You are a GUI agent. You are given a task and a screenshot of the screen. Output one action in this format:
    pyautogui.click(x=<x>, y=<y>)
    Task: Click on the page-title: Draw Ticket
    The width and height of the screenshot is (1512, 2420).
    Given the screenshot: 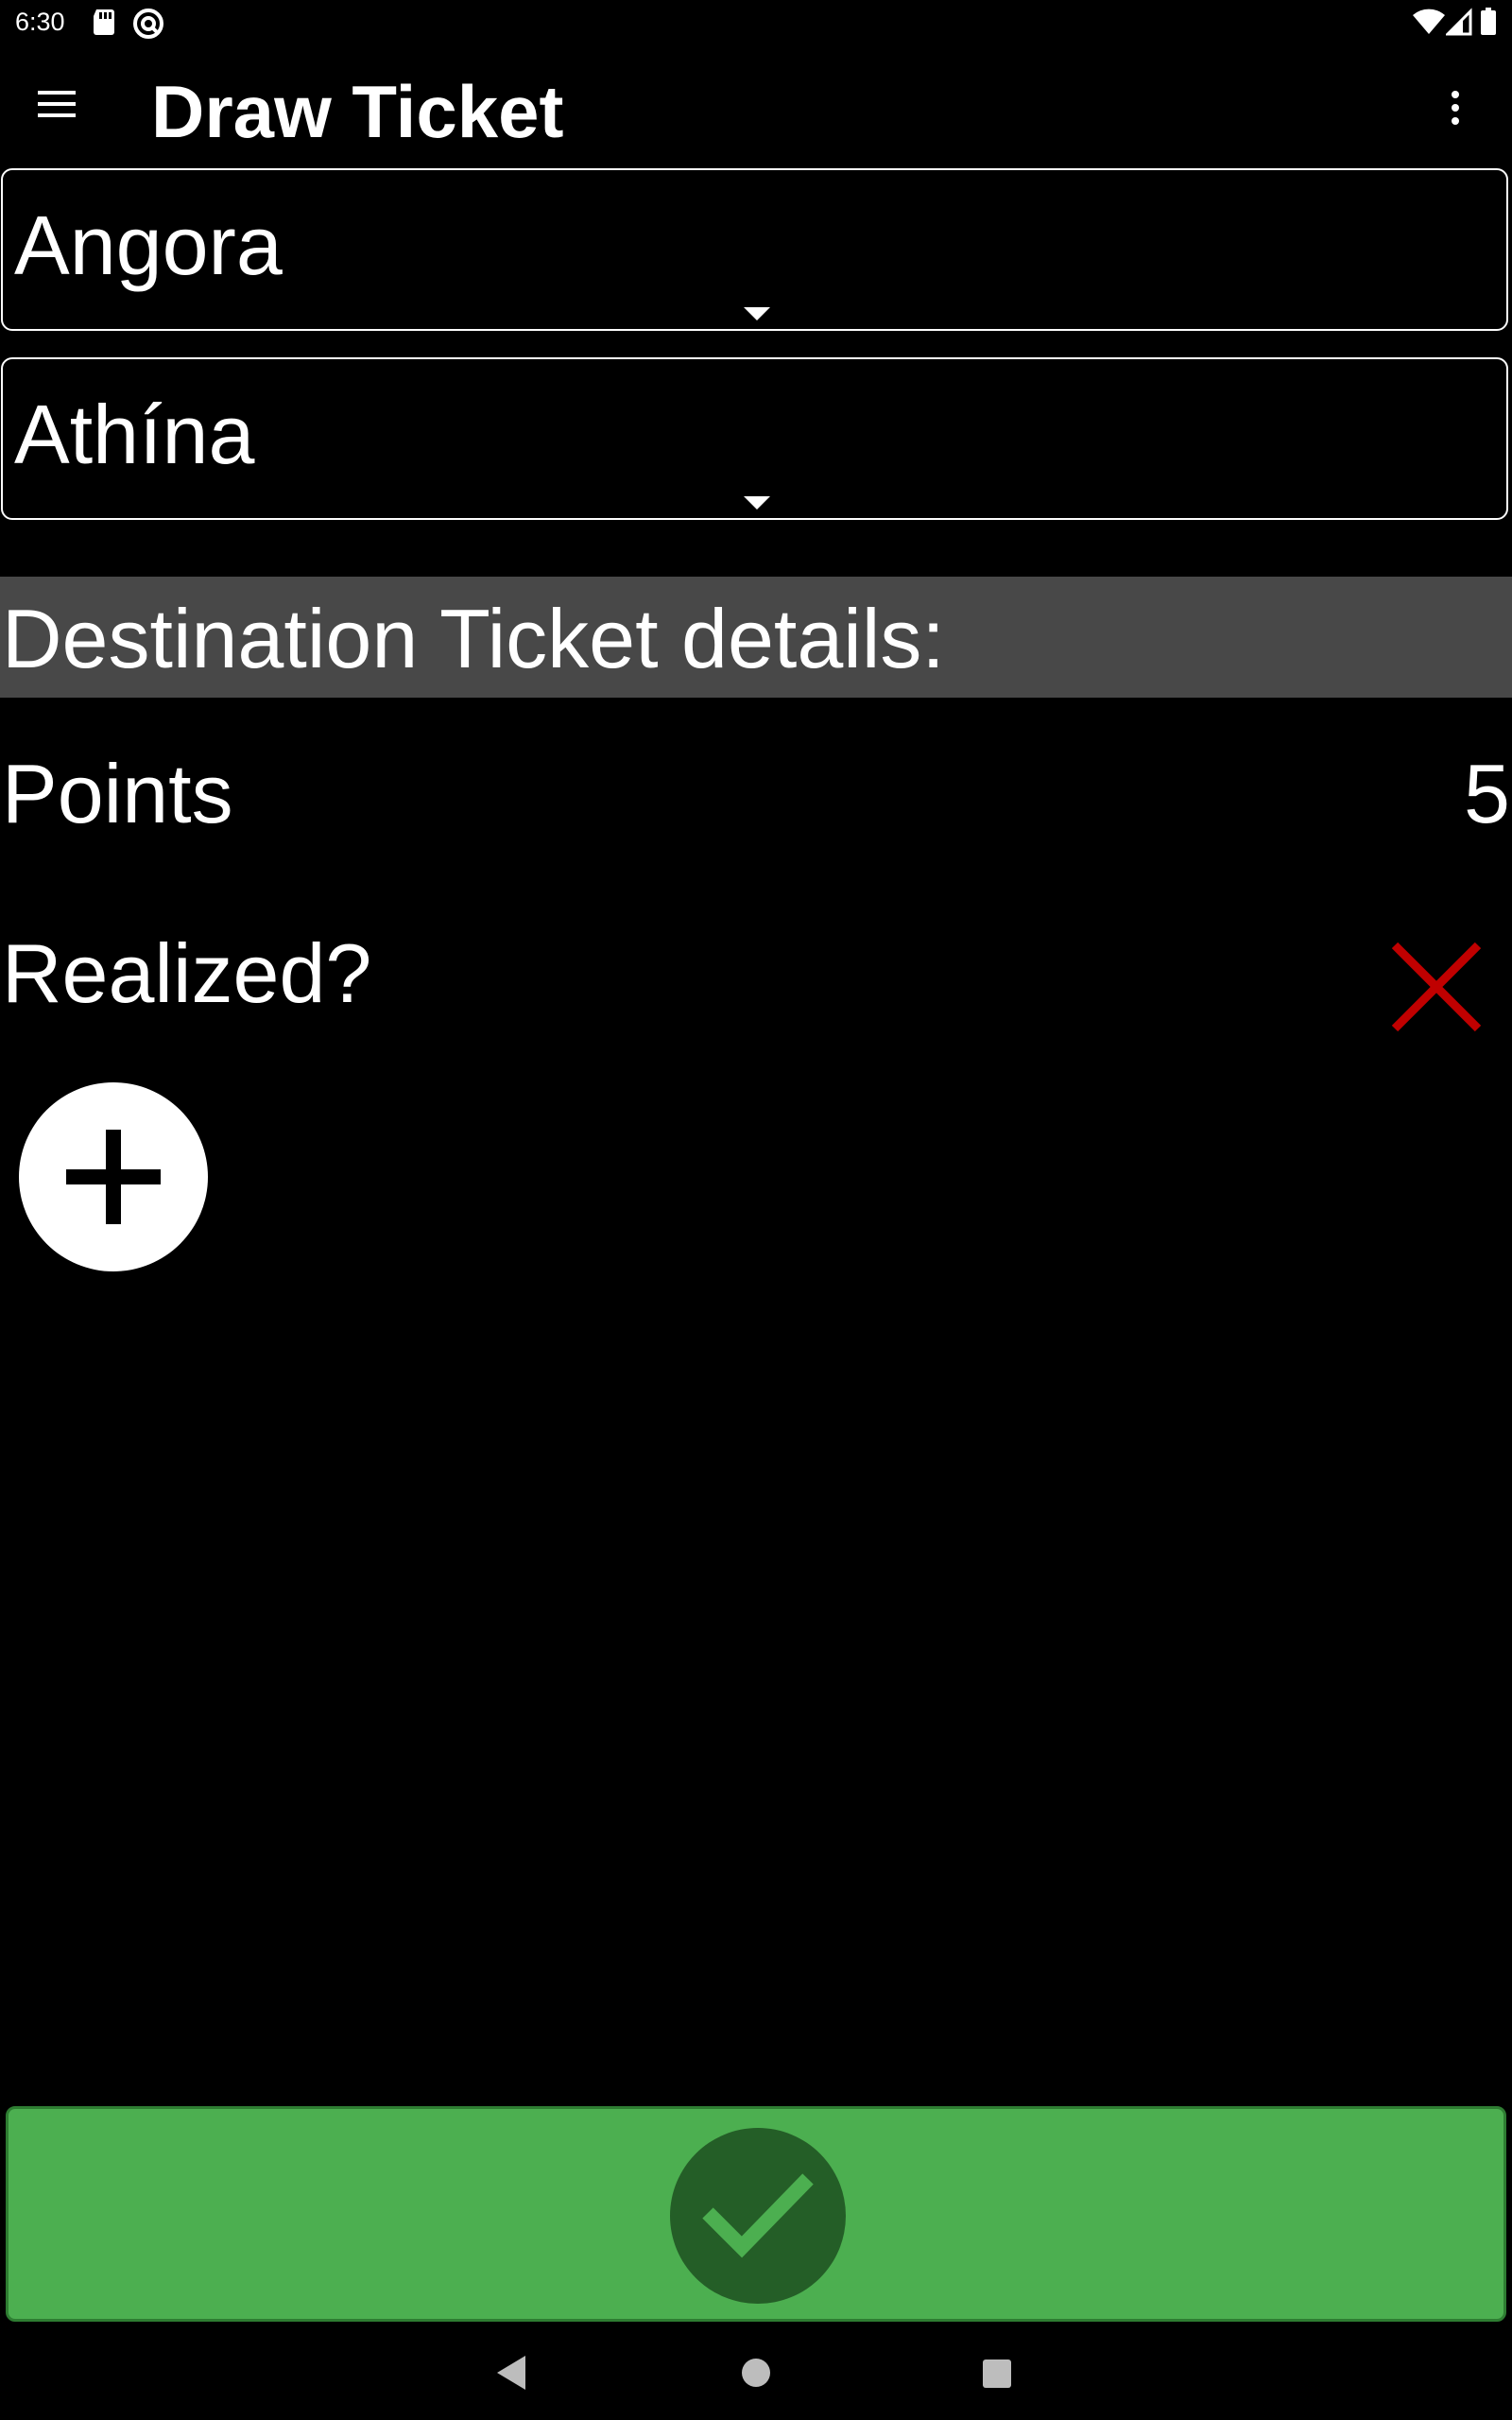 What is the action you would take?
    pyautogui.click(x=357, y=111)
    